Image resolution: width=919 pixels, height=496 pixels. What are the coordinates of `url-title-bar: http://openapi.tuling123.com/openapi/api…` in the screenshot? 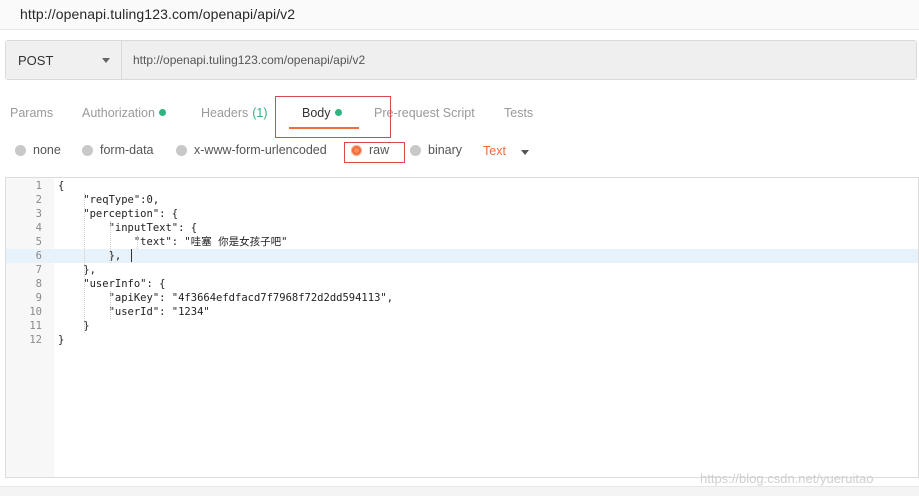 It's located at (459, 15).